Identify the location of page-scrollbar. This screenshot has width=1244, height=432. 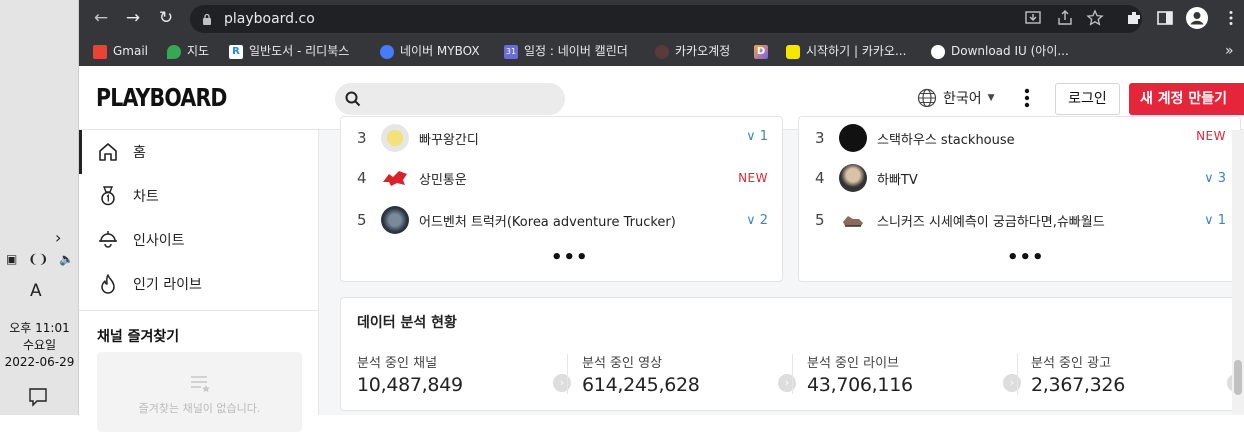
(1238, 272).